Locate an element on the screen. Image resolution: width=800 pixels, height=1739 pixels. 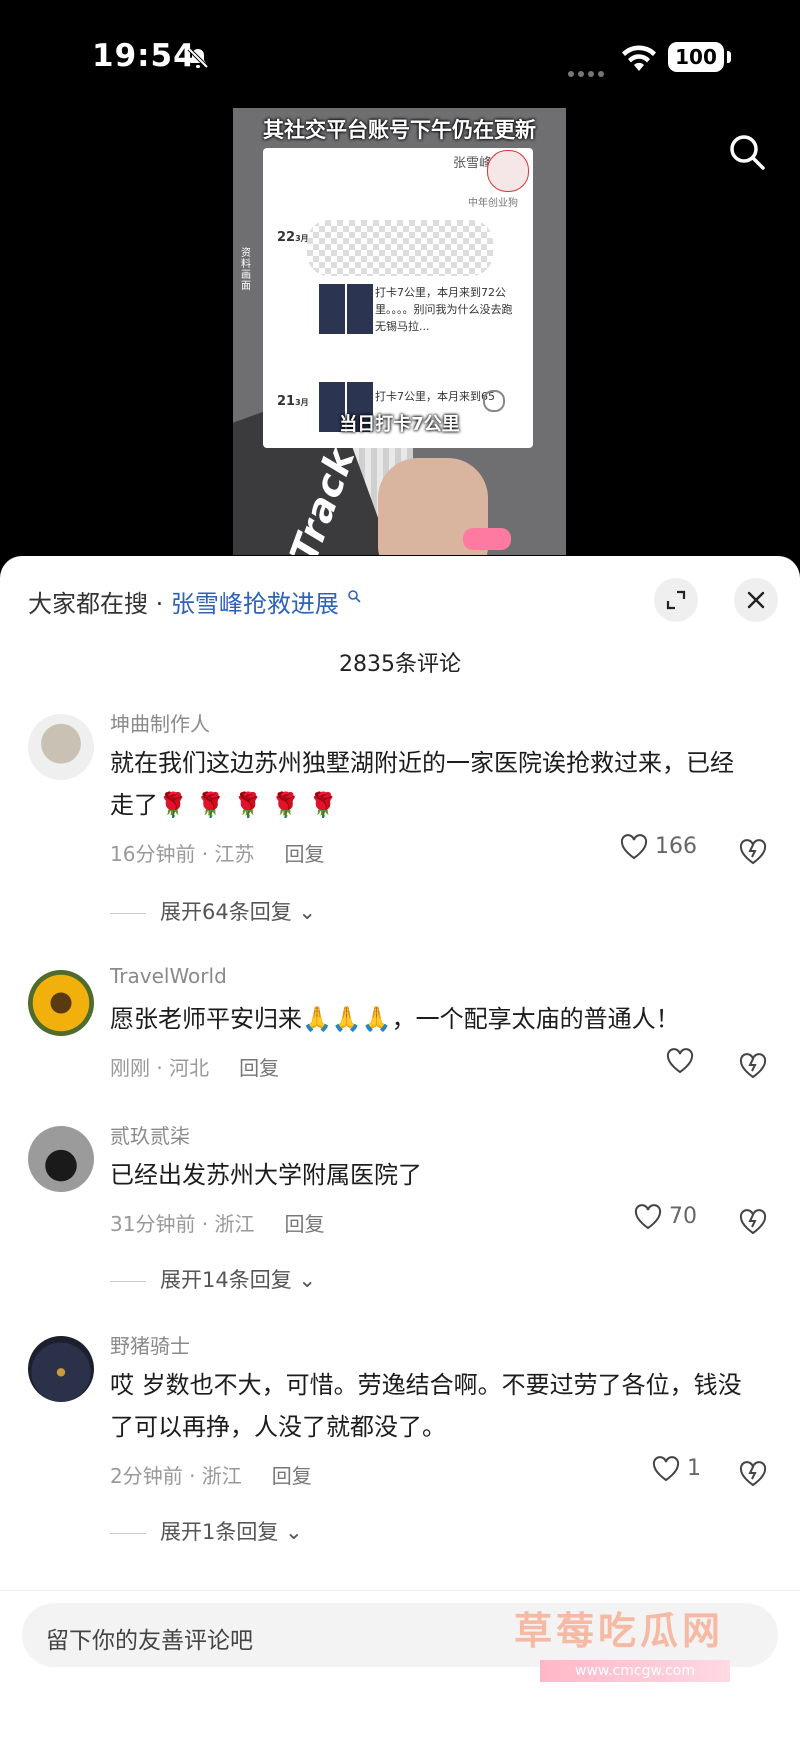
post-date-2: 213月 is located at coordinates (293, 401).